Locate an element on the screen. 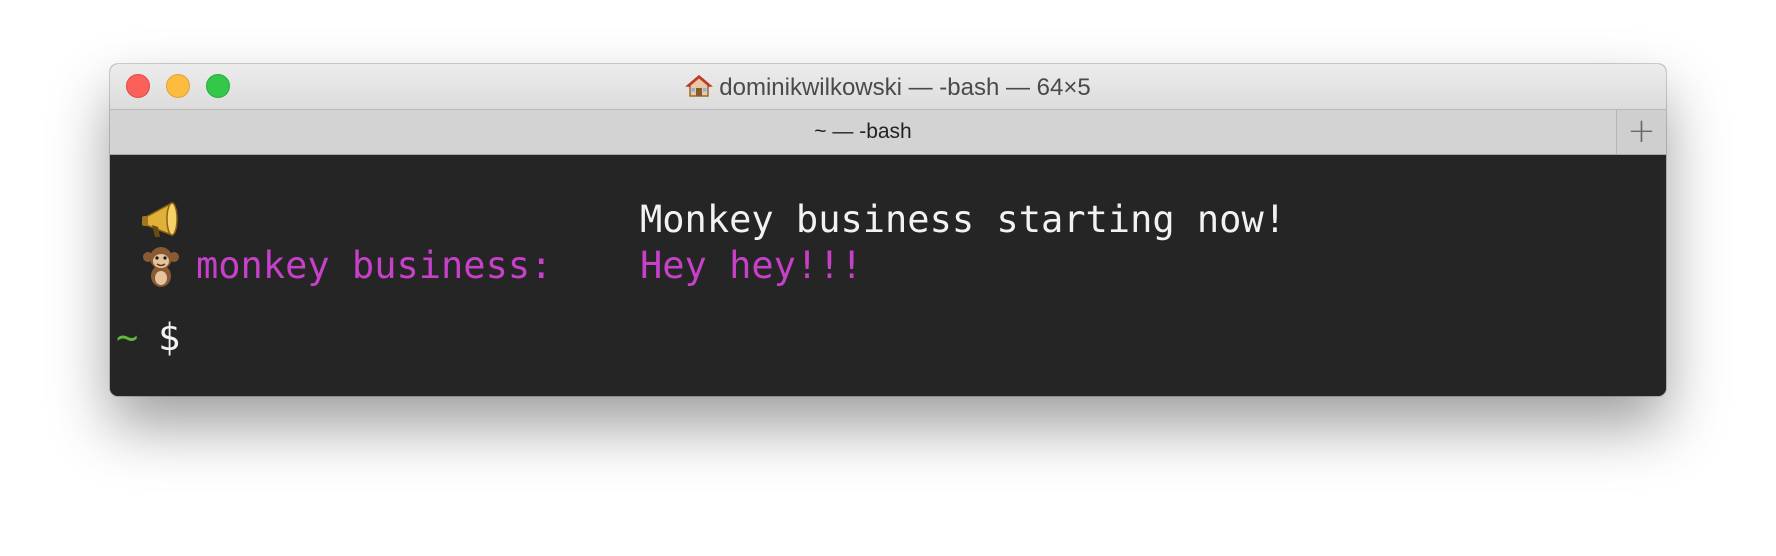 This screenshot has height=556, width=1776. window-title-text: dominikwilkowski — -bash — 64×5 is located at coordinates (905, 87).